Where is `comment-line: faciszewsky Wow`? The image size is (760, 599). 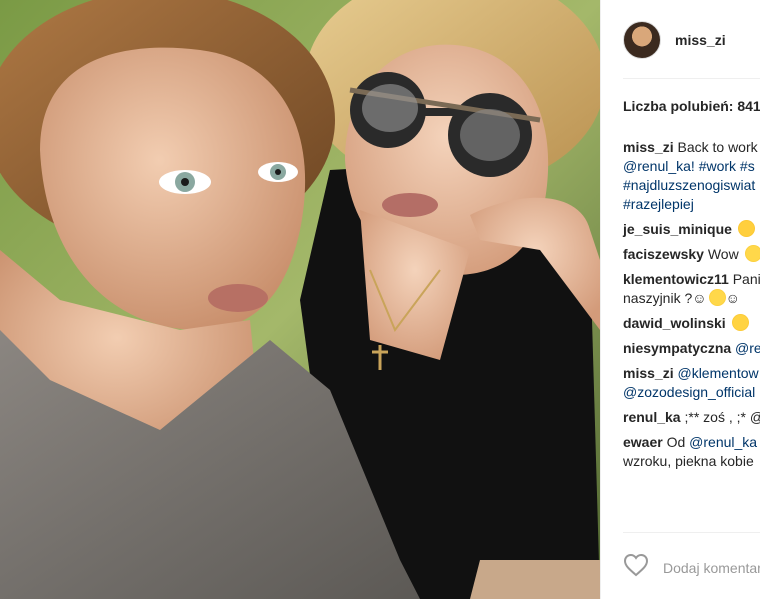
comment-line: faciszewsky Wow is located at coordinates (691, 254).